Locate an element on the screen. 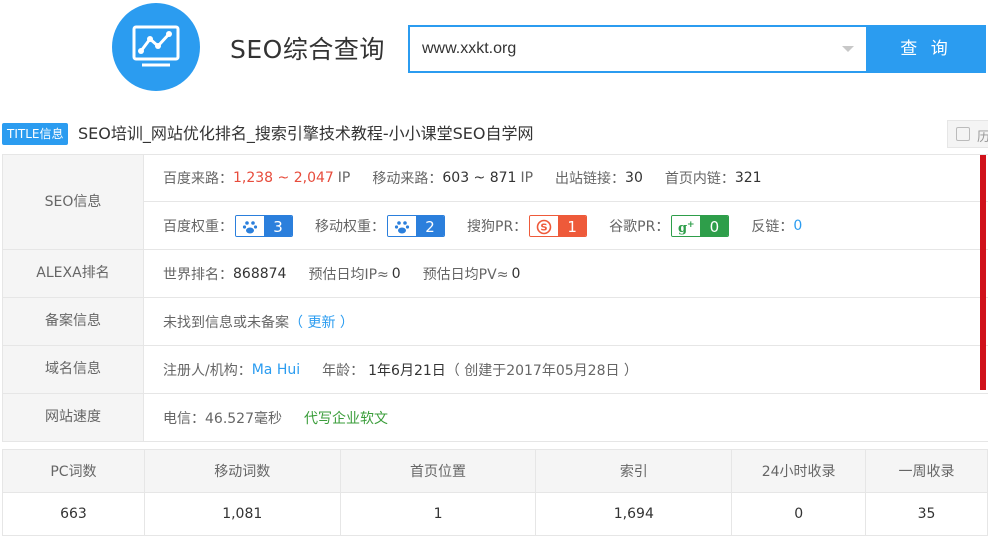 The height and width of the screenshot is (538, 988). search-box is located at coordinates (637, 49).